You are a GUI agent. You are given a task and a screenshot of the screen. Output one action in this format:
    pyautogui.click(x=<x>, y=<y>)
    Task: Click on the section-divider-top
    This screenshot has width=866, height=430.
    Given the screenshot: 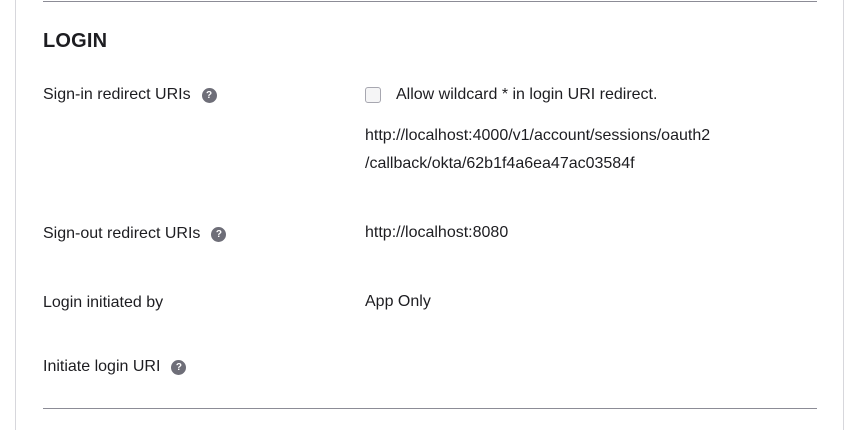 What is the action you would take?
    pyautogui.click(x=430, y=1)
    